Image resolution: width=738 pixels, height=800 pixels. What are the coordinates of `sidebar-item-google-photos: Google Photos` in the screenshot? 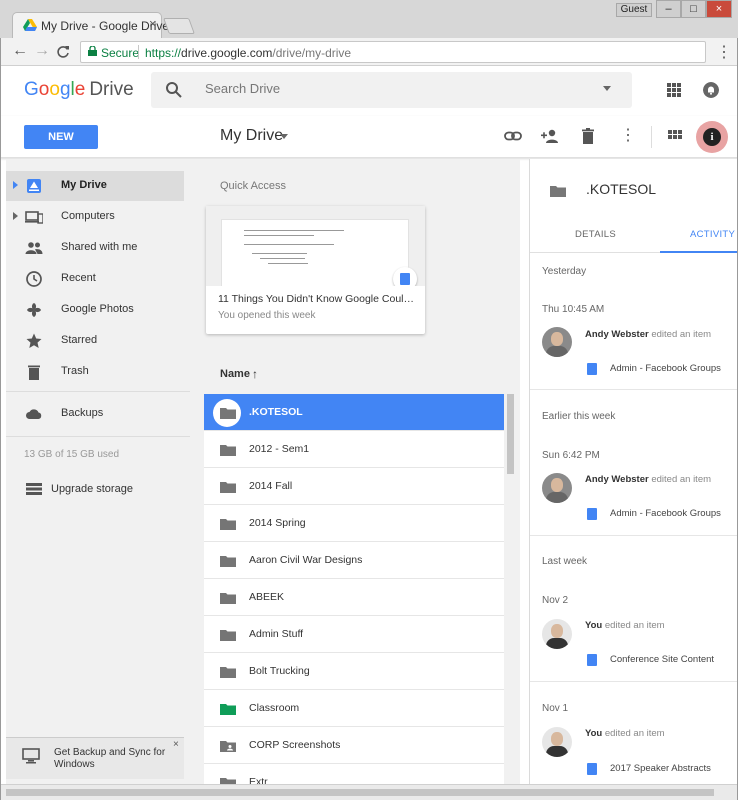 It's located at (95, 310).